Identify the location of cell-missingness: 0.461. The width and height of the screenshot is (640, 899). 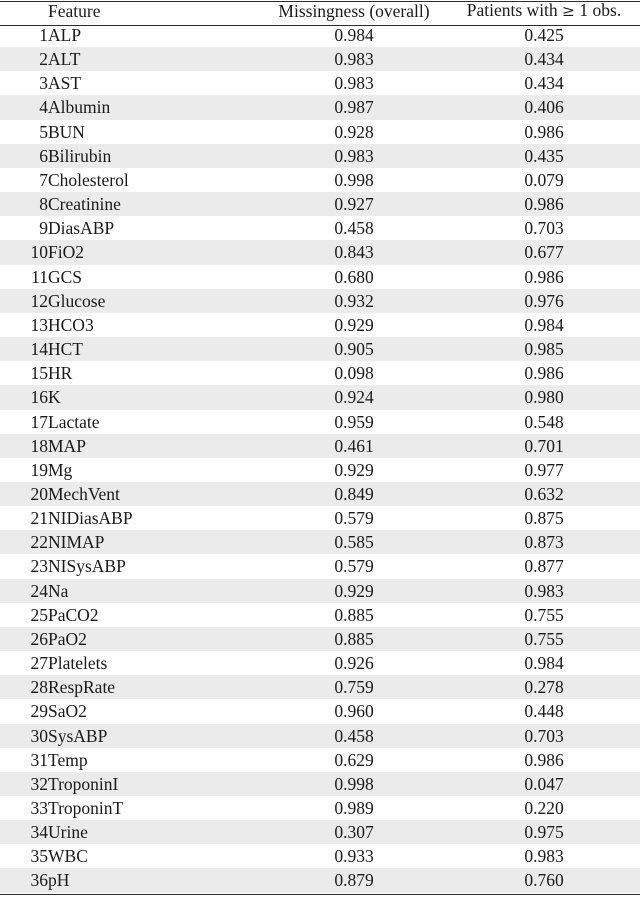
(354, 445).